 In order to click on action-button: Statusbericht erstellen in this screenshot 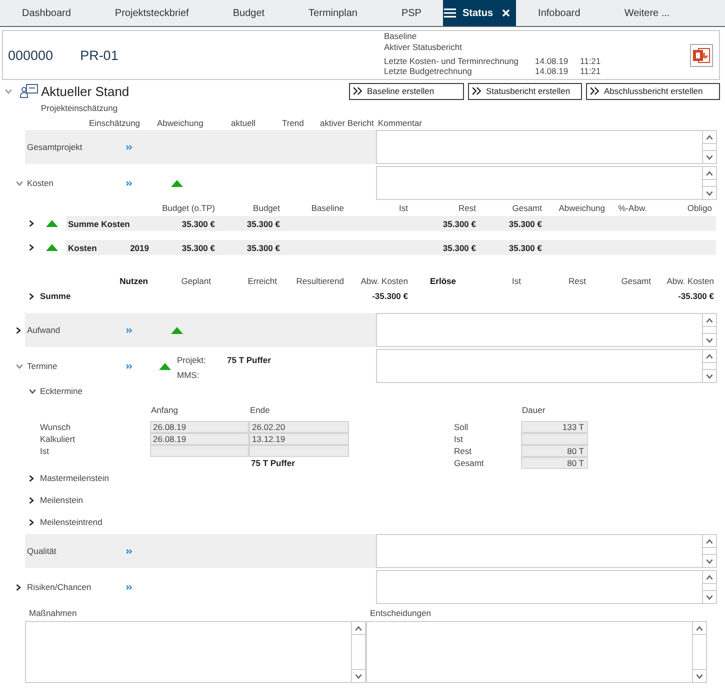, I will do `click(525, 91)`.